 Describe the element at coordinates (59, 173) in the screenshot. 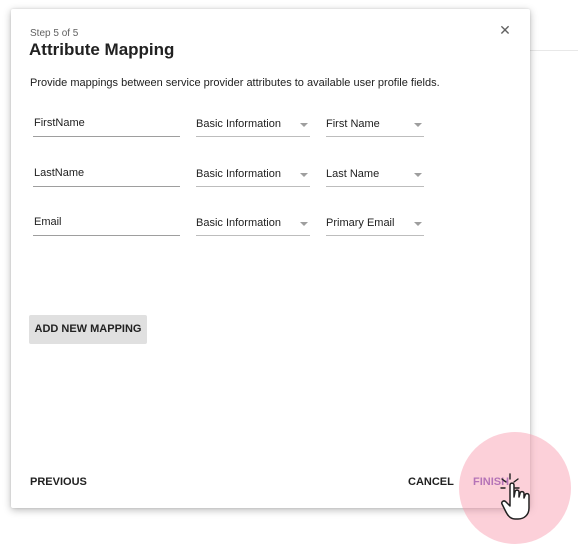

I see `attribute-value: LastName` at that location.